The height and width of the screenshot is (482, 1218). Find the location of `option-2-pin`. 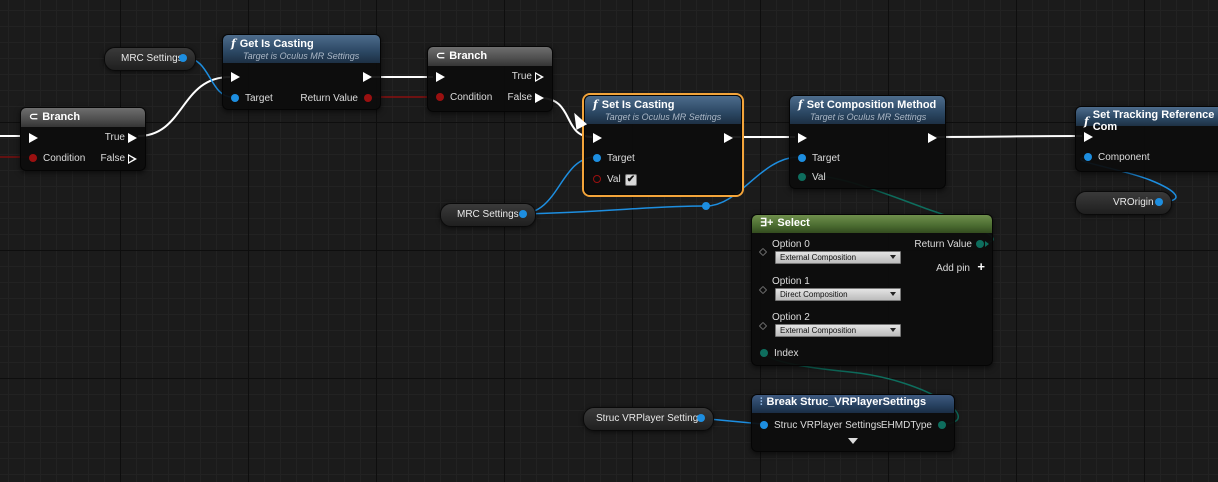

option-2-pin is located at coordinates (763, 326).